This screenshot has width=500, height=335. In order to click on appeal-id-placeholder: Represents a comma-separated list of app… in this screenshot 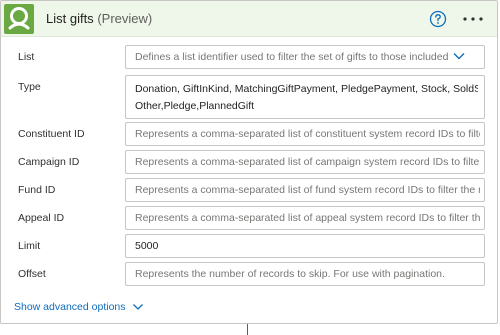, I will do `click(307, 218)`.